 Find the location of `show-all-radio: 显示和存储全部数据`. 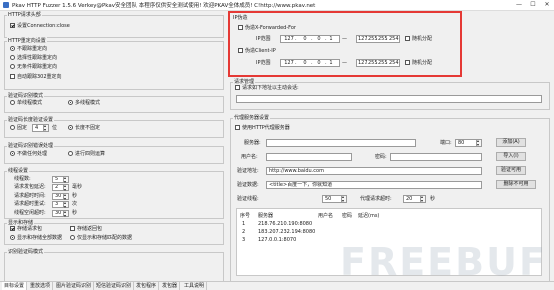

show-all-radio: 显示和存储全部数据 is located at coordinates (36, 238).